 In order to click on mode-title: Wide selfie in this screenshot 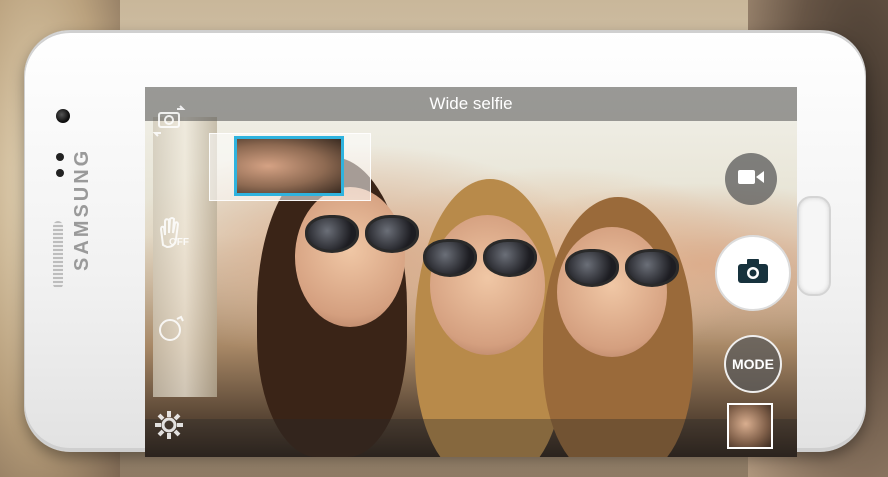, I will do `click(471, 103)`.